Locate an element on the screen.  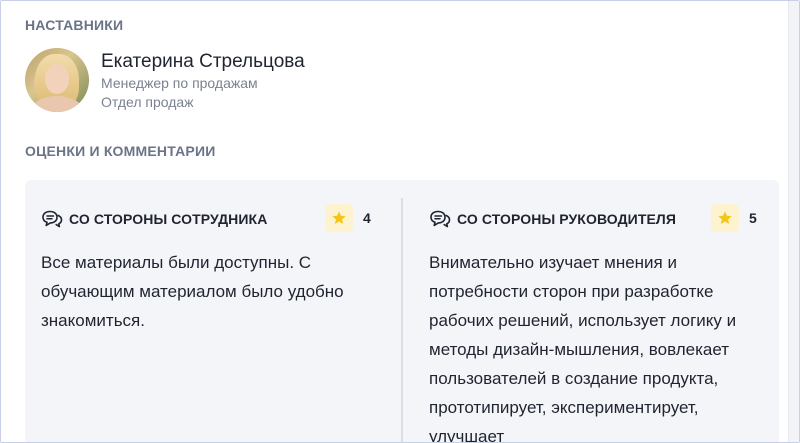
manager-rating-header: СО СТОРОНЫ РУКОВОДИТЕЛЯ 5 is located at coordinates (599, 219).